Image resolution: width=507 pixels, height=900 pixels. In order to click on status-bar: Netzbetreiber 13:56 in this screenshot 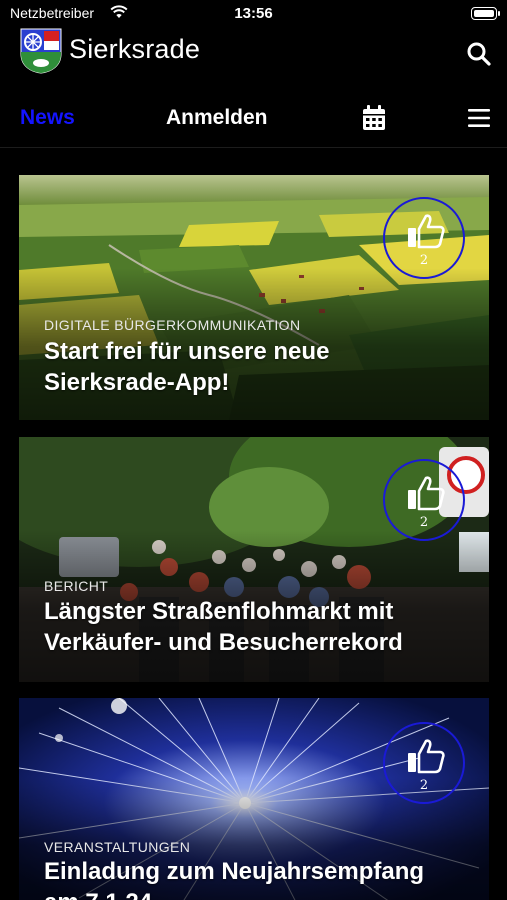, I will do `click(253, 13)`.